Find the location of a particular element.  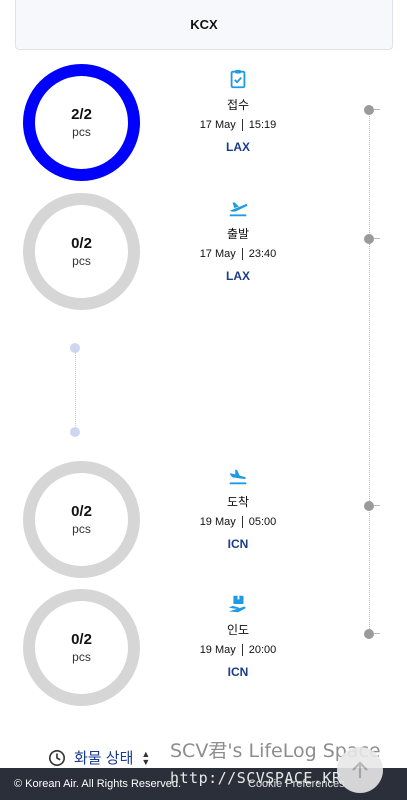

sort-arrows-icon: ▲ ▼ is located at coordinates (146, 757).